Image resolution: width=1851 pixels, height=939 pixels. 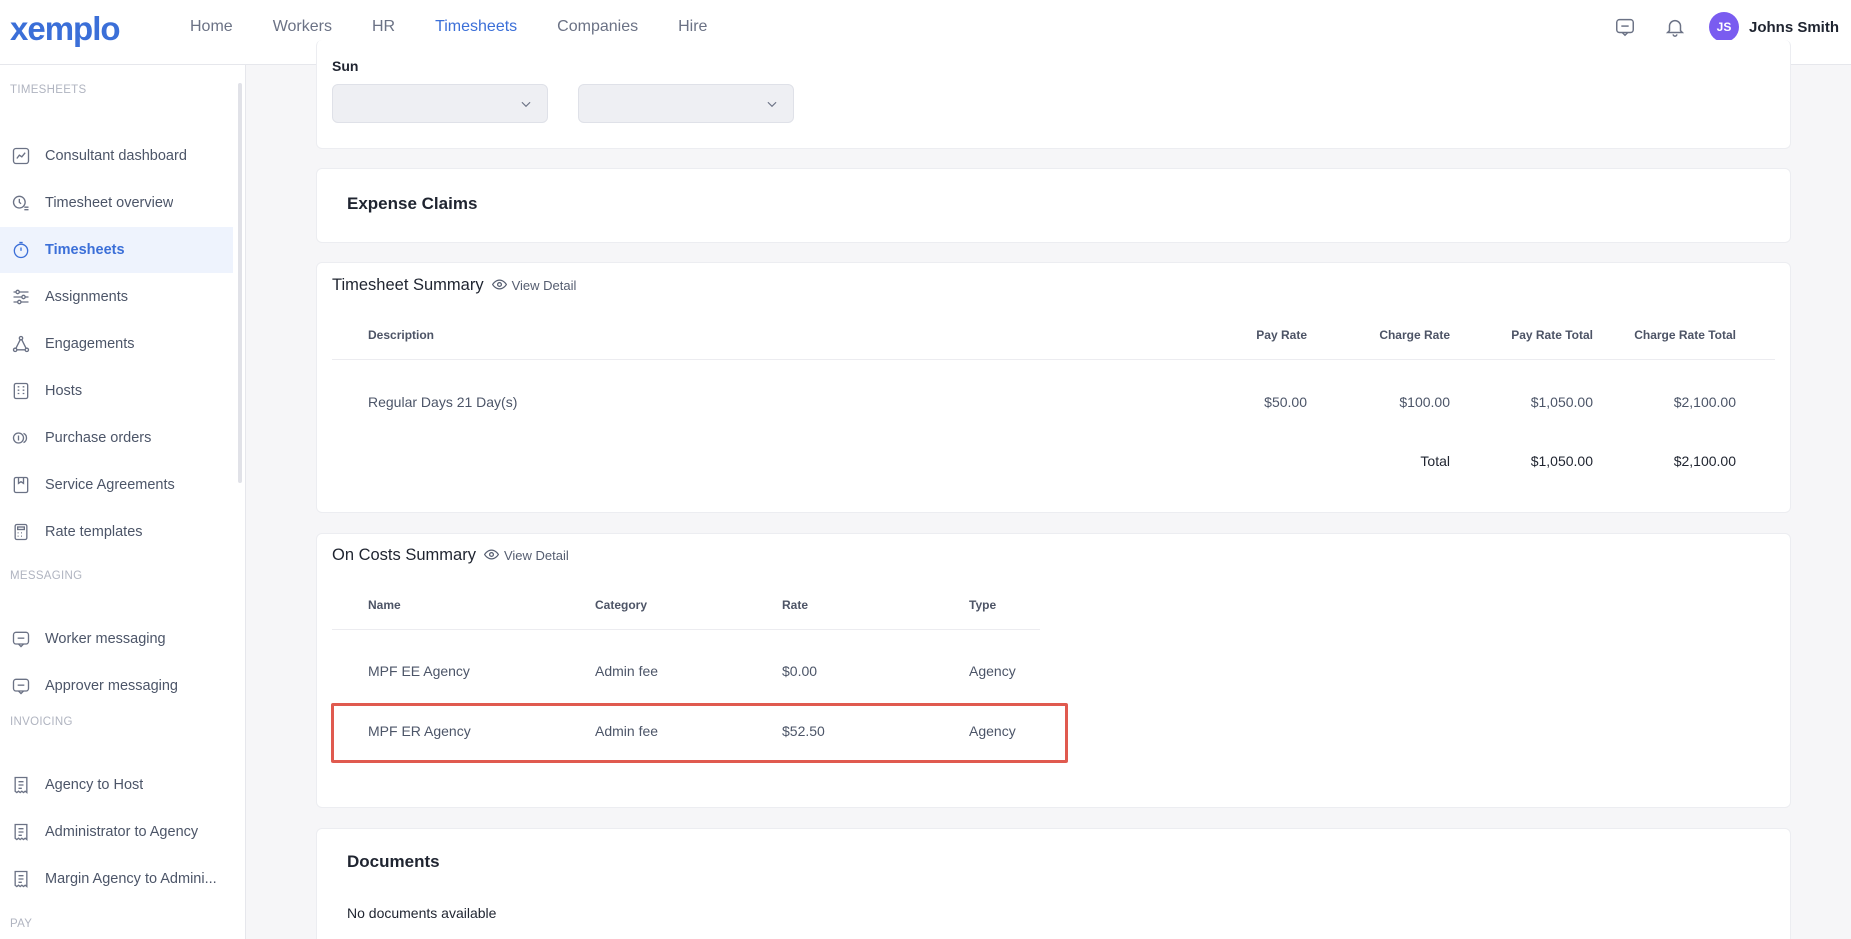 I want to click on avatar: JS, so click(x=1723, y=27).